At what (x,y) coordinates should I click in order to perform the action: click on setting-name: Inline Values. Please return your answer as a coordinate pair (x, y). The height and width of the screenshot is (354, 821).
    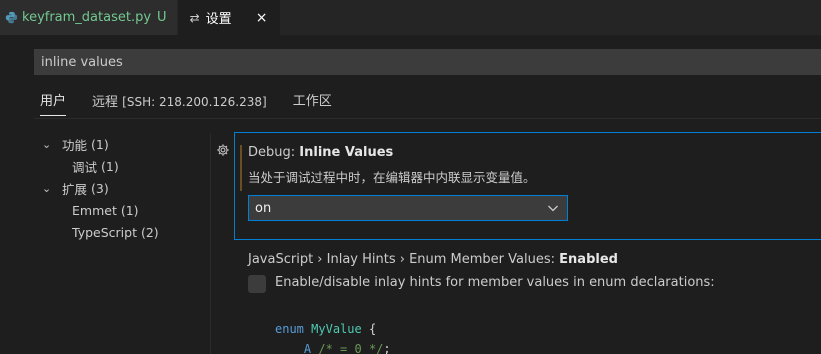
    Looking at the image, I should click on (346, 152).